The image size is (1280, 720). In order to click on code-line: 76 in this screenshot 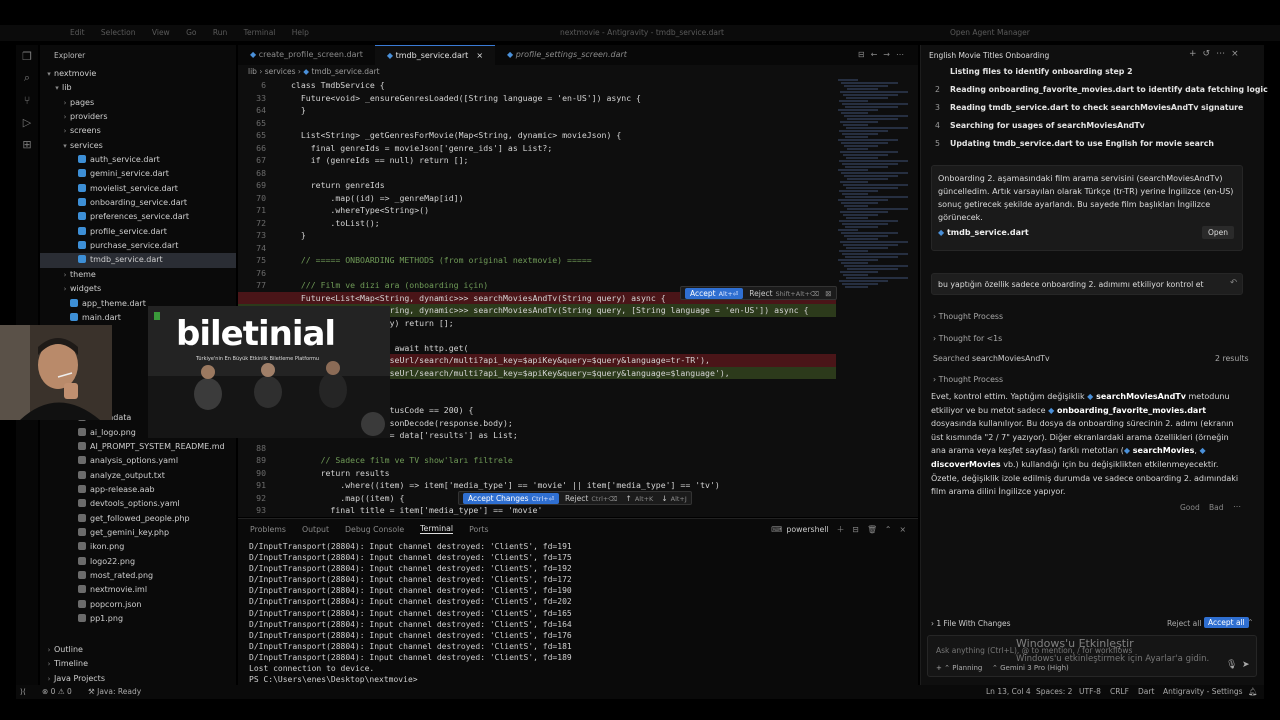, I will do `click(537, 273)`.